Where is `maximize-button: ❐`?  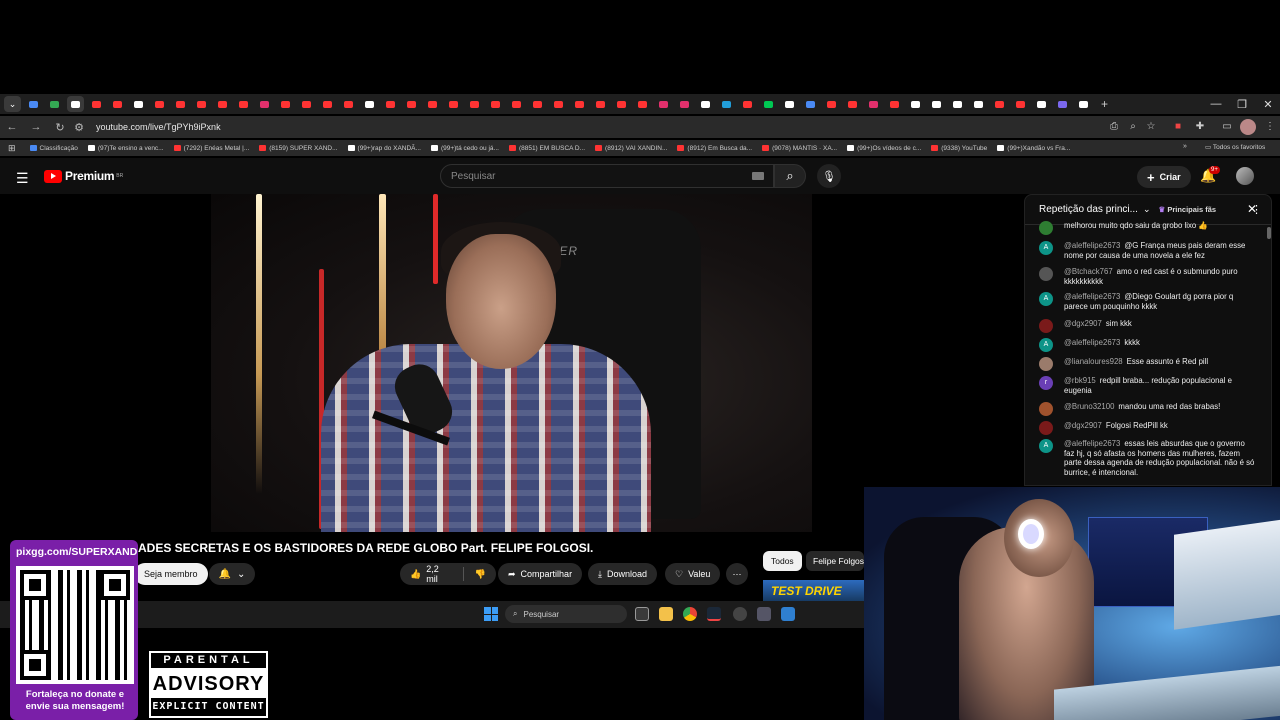
maximize-button: ❐ is located at coordinates (1242, 104).